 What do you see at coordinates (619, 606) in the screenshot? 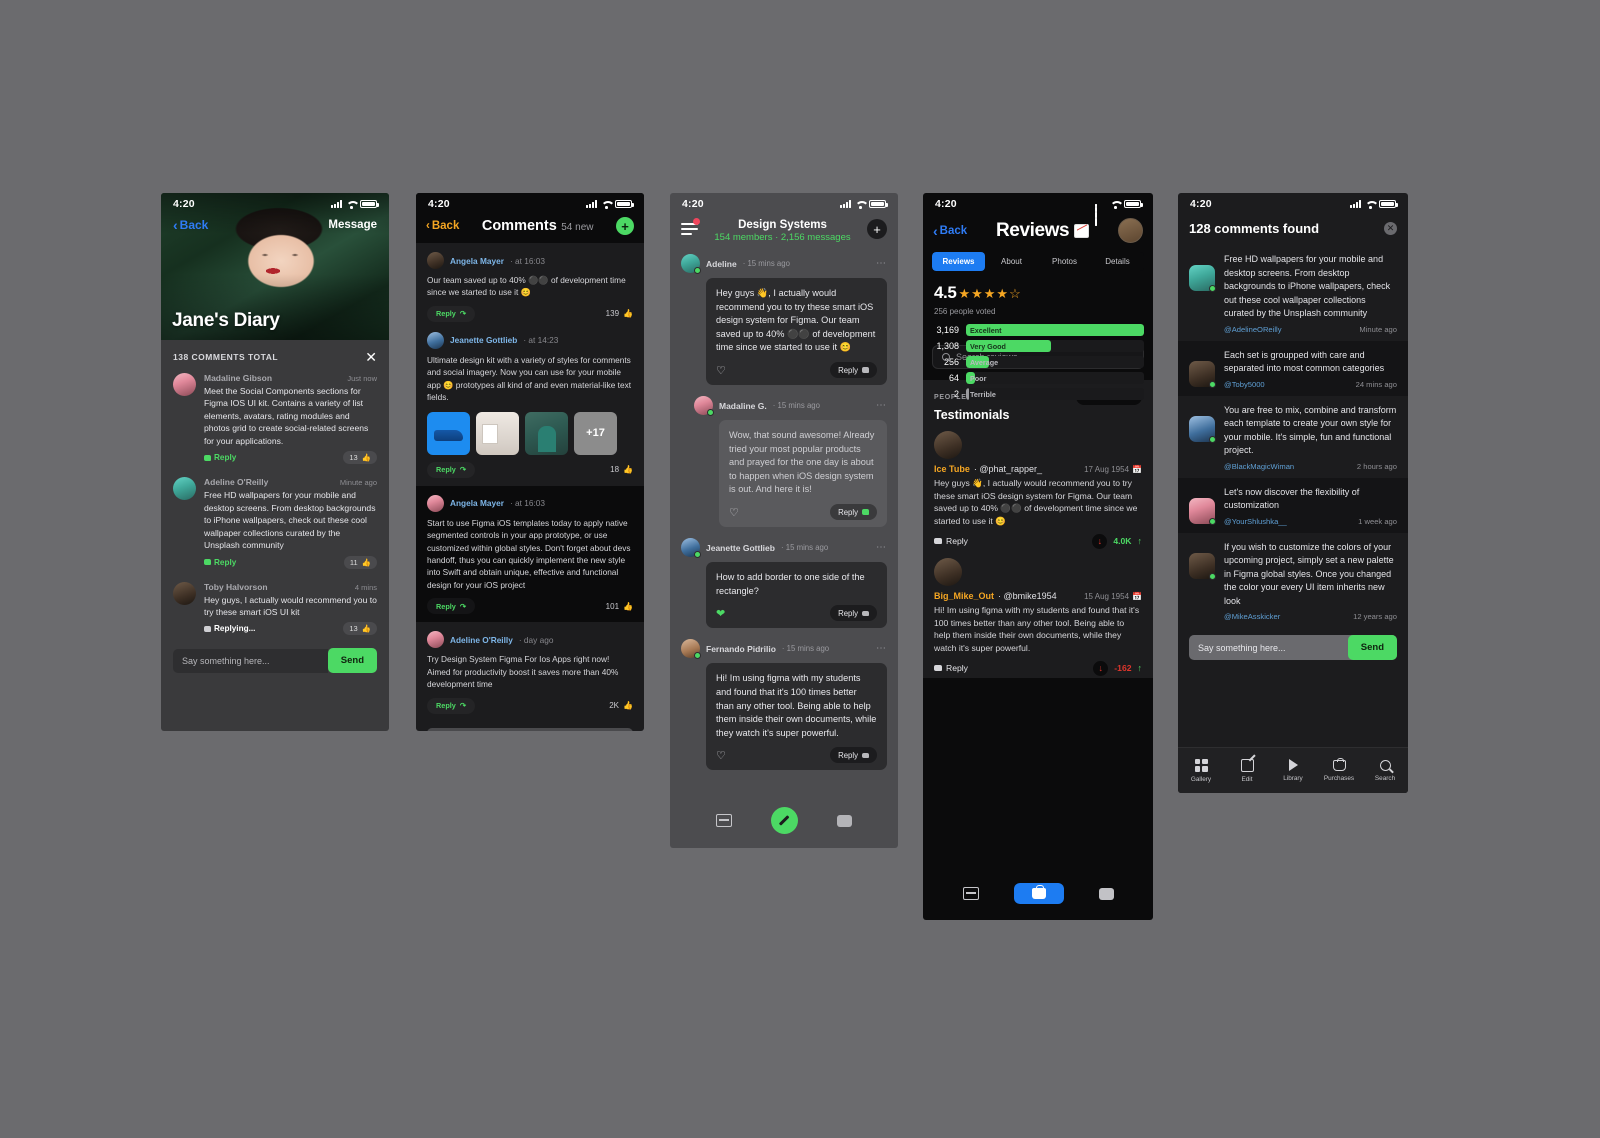
I see `like-button: 101 👍` at bounding box center [619, 606].